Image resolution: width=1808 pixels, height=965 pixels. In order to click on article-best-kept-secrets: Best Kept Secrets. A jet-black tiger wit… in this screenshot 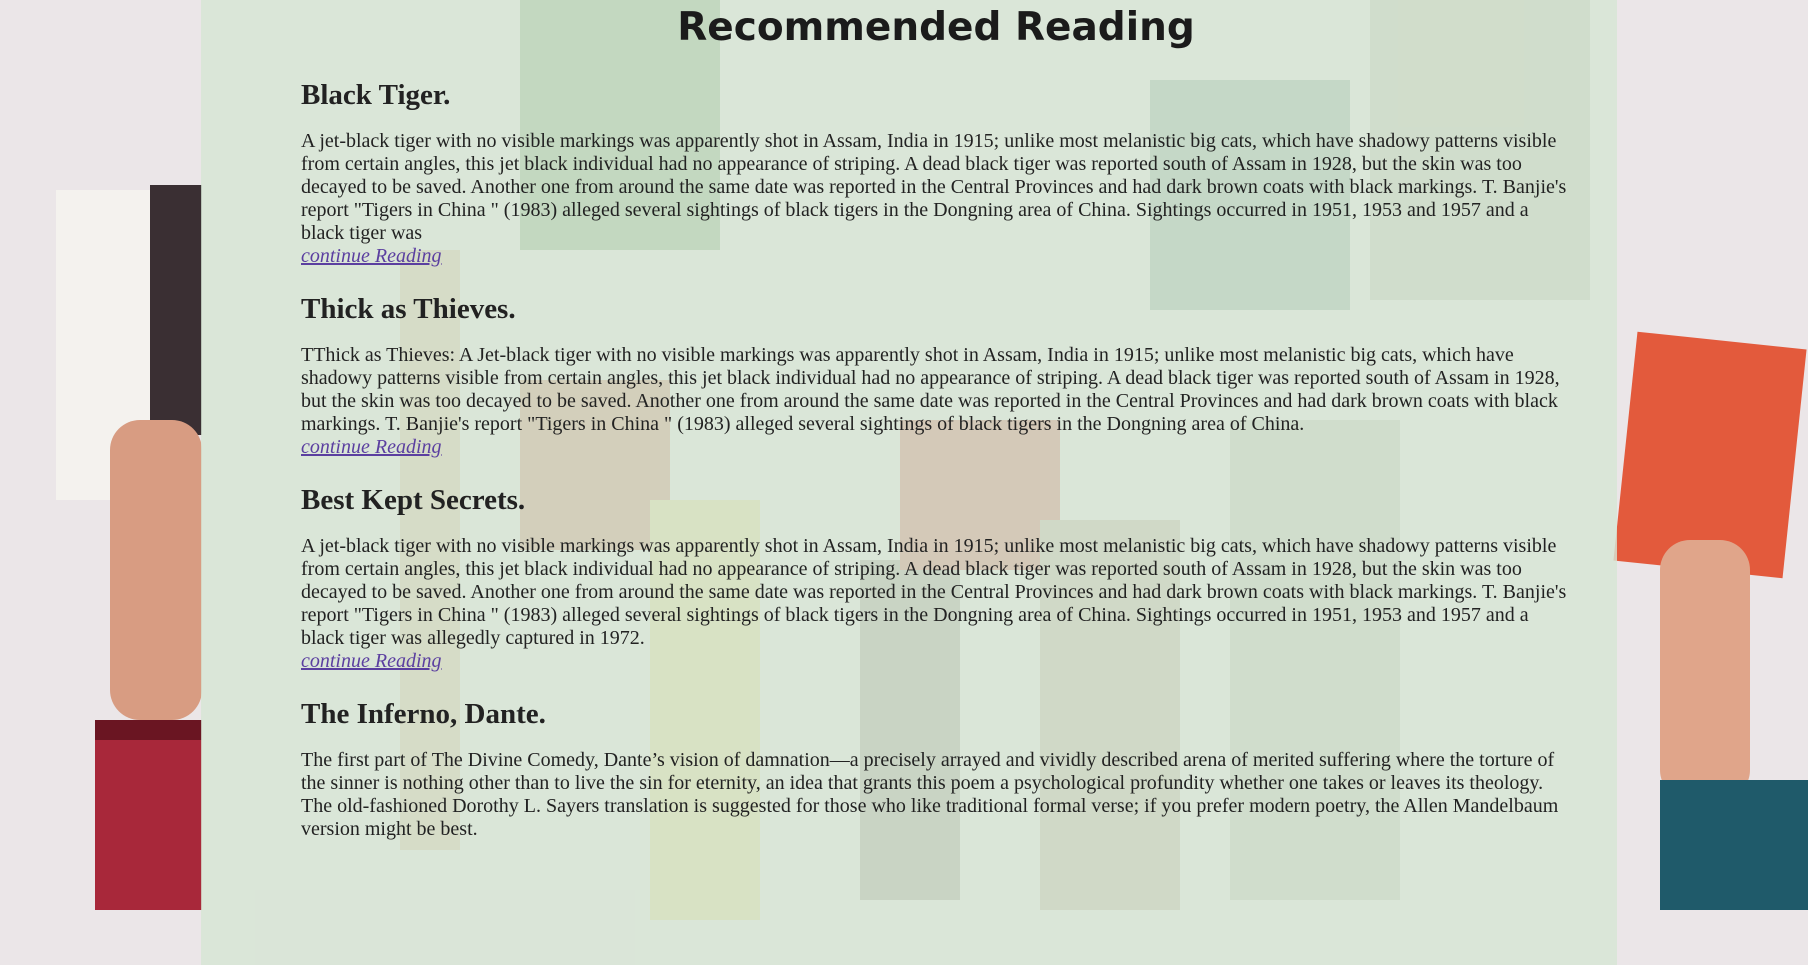, I will do `click(936, 578)`.